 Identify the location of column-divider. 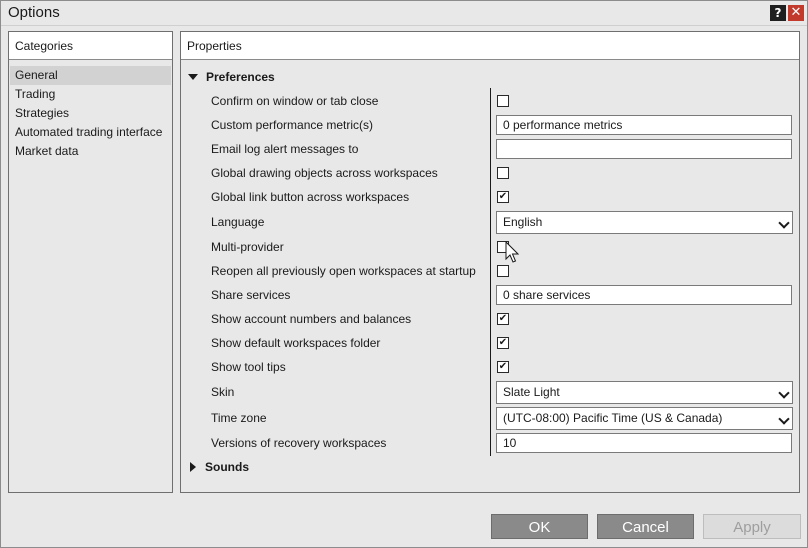
(490, 272).